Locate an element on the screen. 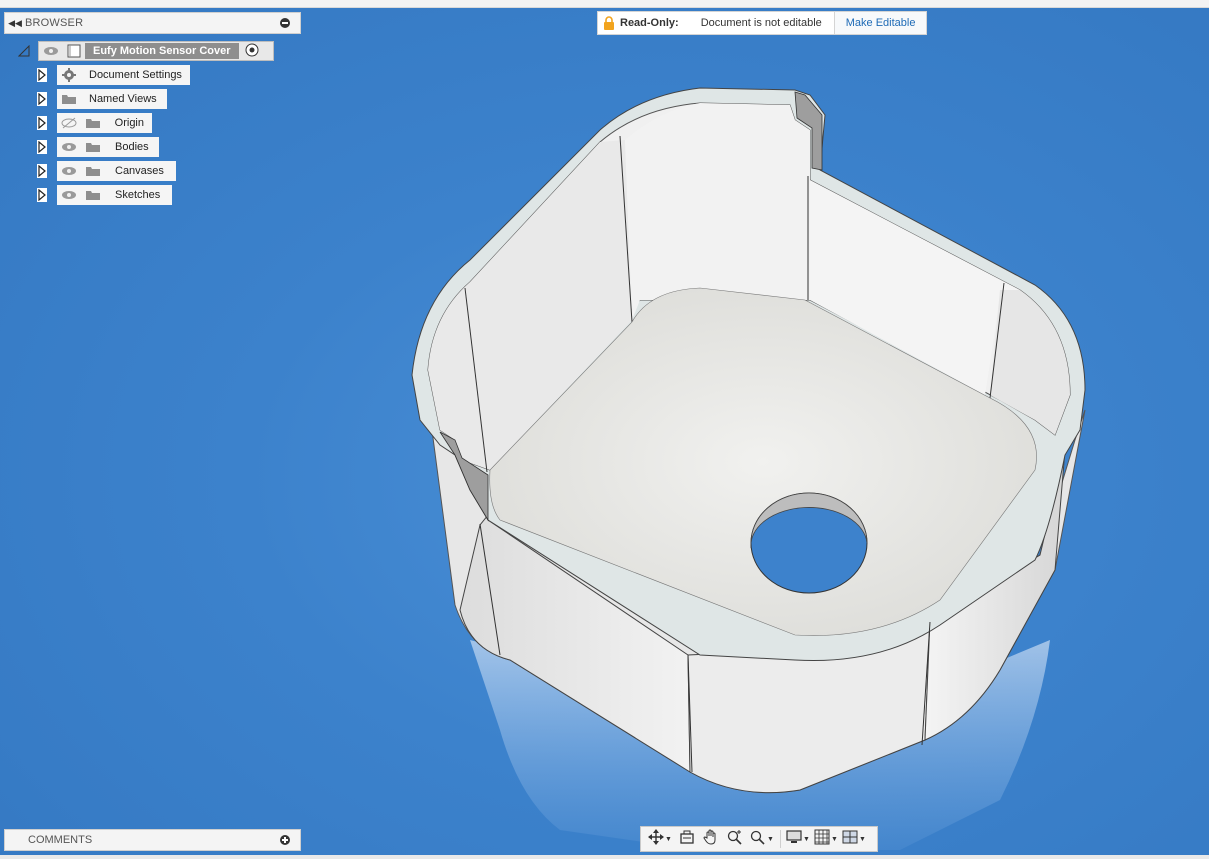  comments-panel: COMMENTS is located at coordinates (152, 840).